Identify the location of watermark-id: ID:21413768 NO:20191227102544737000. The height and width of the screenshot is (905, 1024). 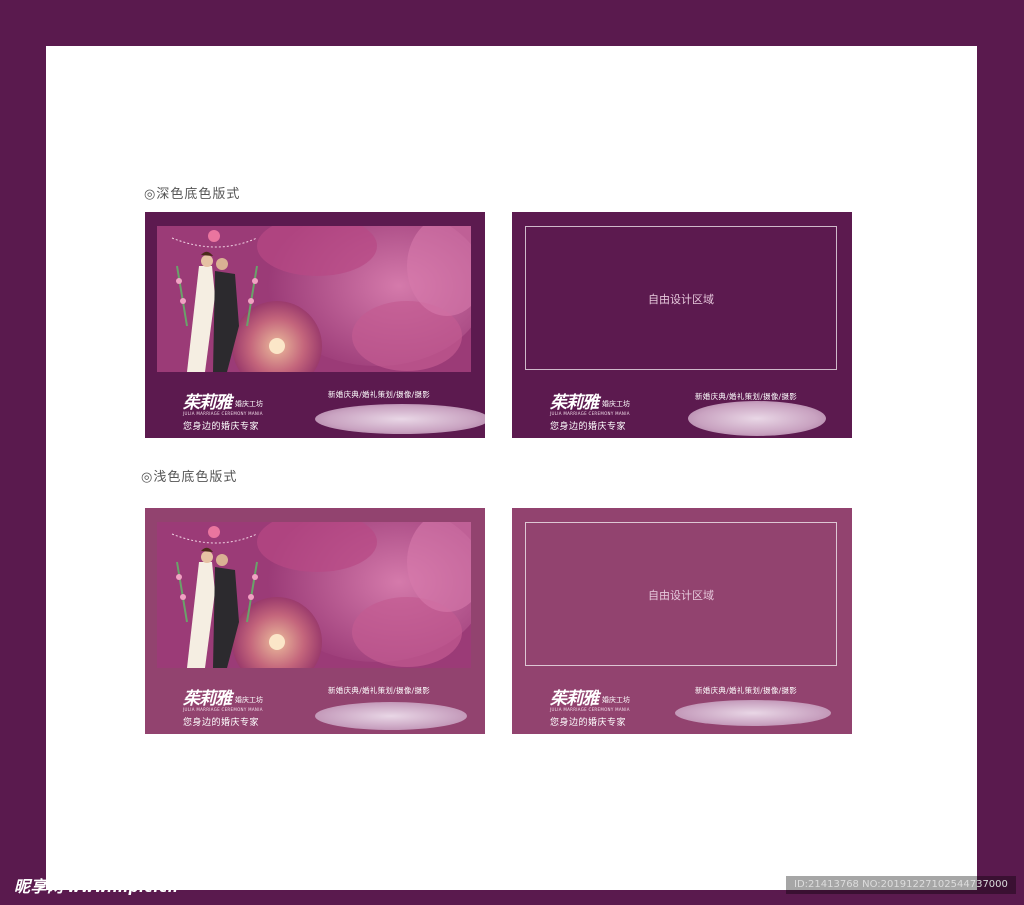
(901, 885).